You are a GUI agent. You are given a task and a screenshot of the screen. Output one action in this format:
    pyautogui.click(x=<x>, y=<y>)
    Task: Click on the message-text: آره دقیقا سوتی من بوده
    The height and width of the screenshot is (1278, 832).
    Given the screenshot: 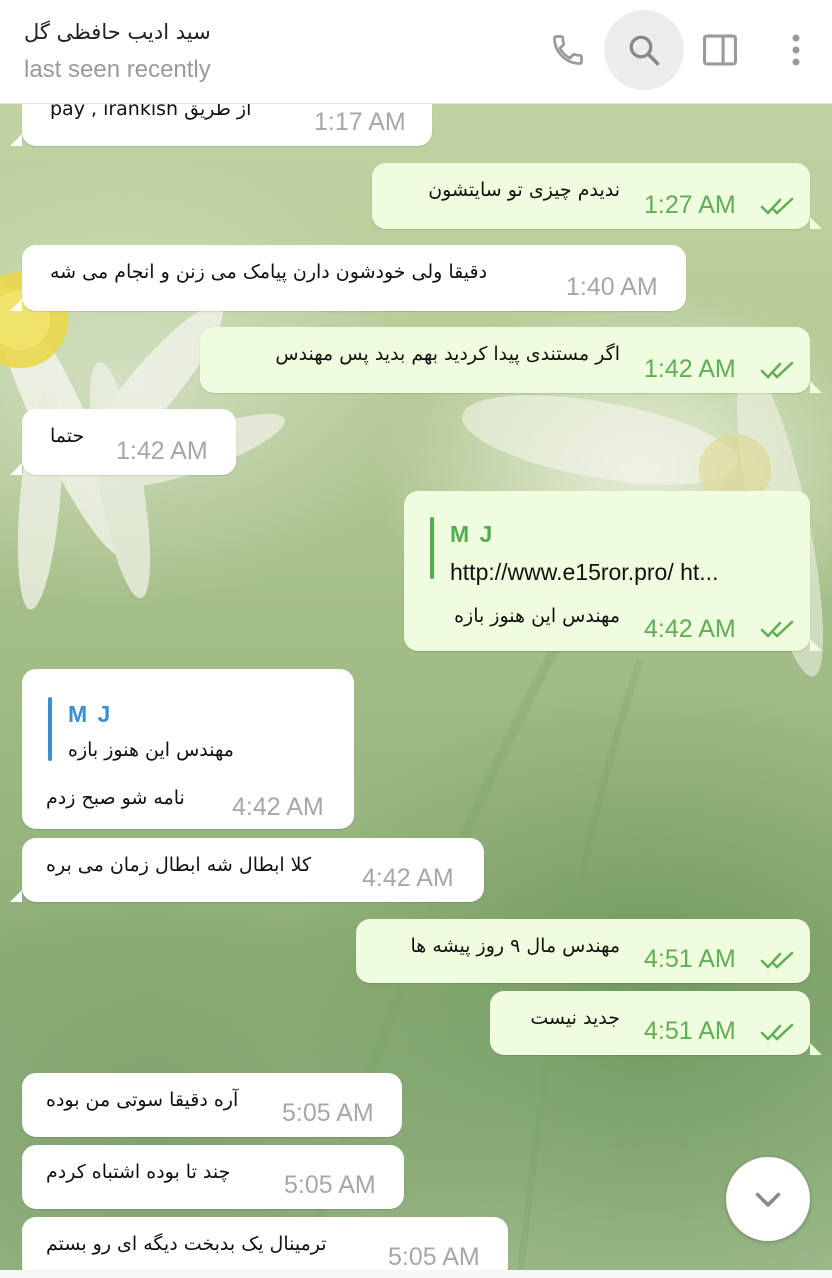 What is the action you would take?
    pyautogui.click(x=142, y=1100)
    